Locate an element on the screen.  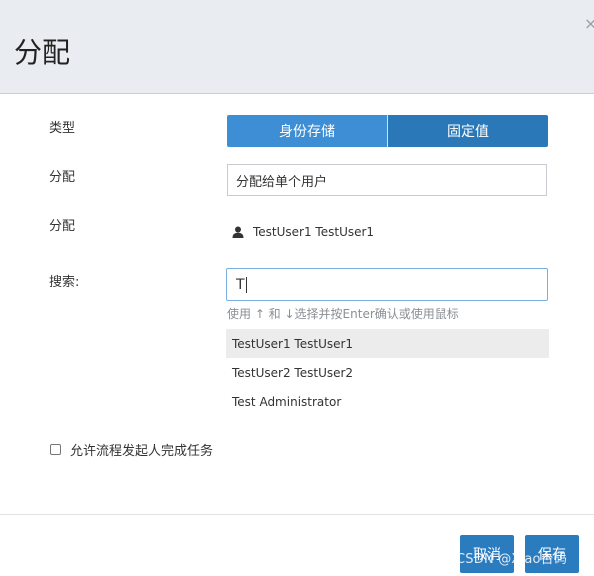
result-item: TestUser2 TestUser2 is located at coordinates (387, 372).